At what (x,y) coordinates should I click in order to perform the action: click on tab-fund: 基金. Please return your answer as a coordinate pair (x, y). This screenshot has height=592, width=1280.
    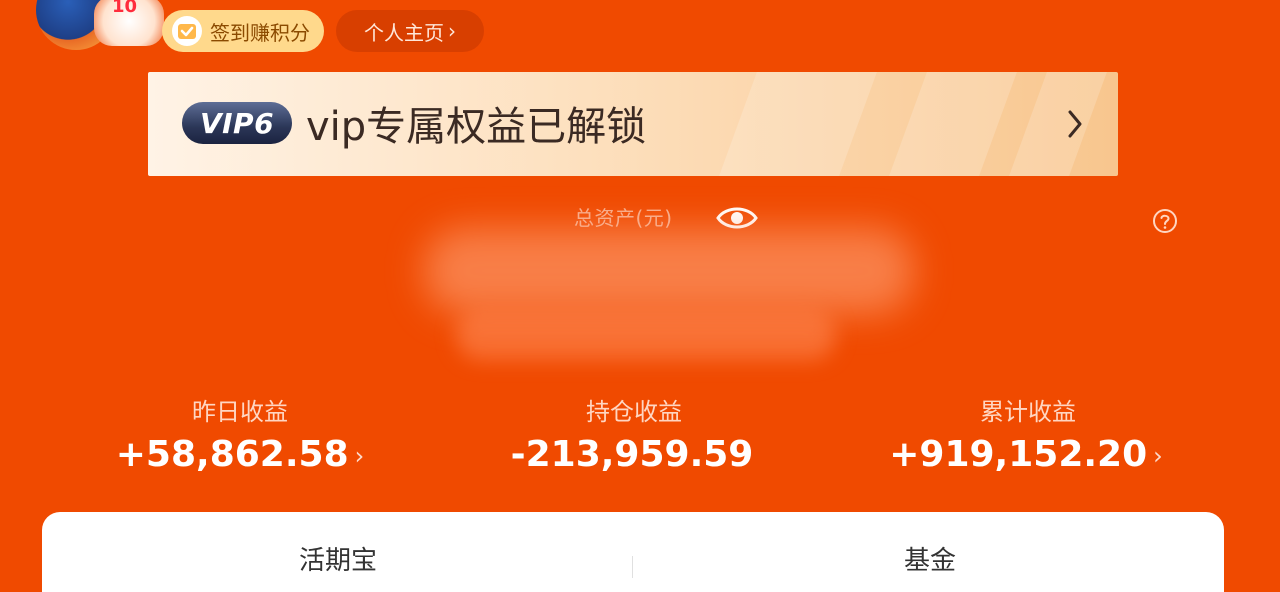
    Looking at the image, I should click on (930, 558).